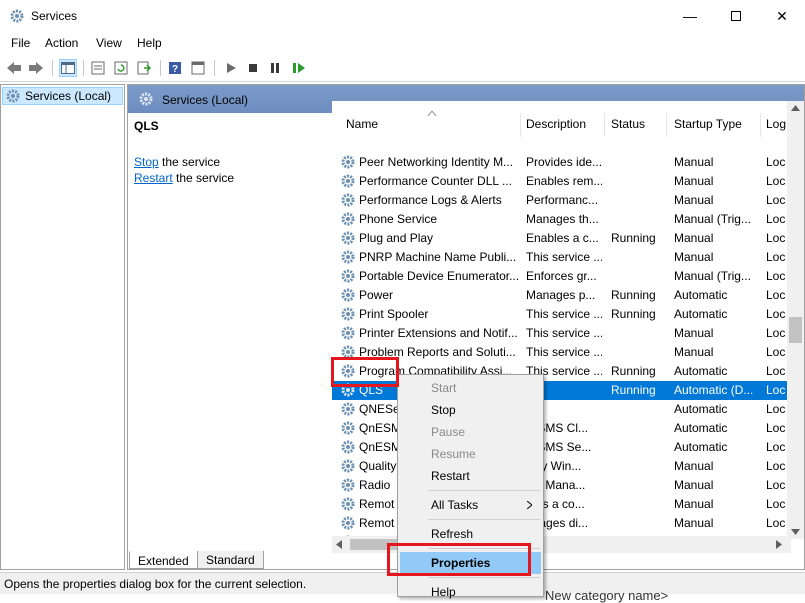 Image resolution: width=805 pixels, height=603 pixels. Describe the element at coordinates (275, 68) in the screenshot. I see `pause-service-button` at that location.